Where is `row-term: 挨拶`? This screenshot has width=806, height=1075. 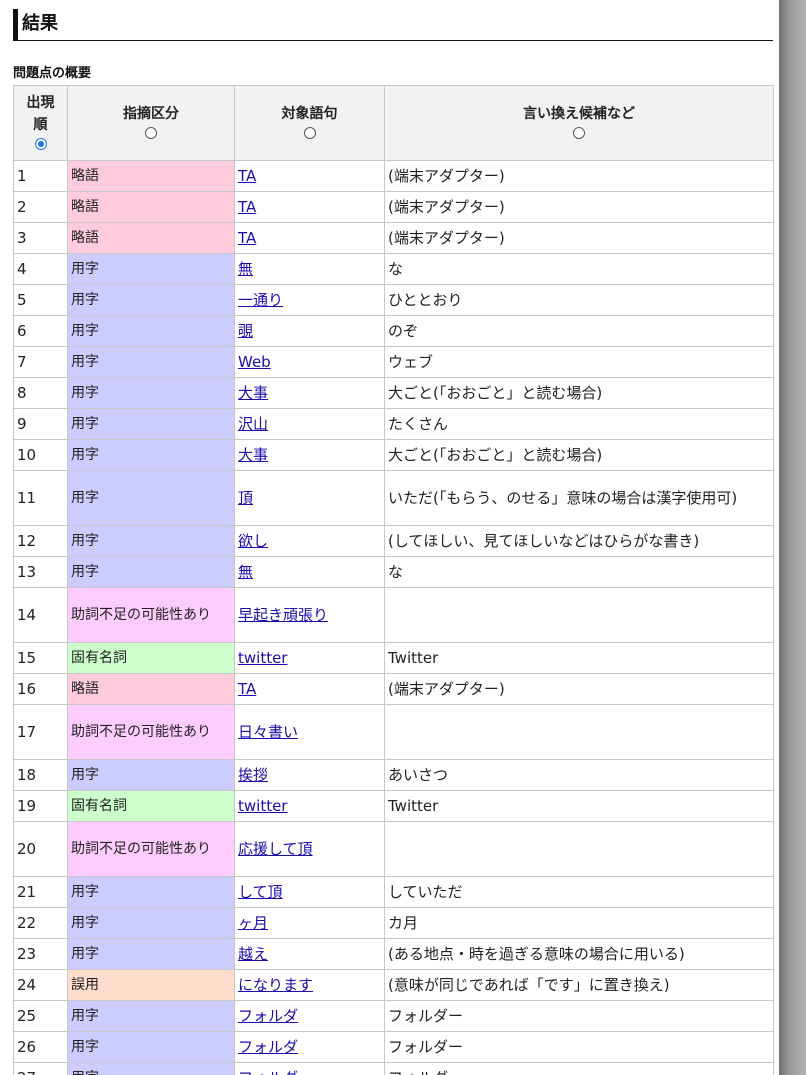 row-term: 挨拶 is located at coordinates (309, 775).